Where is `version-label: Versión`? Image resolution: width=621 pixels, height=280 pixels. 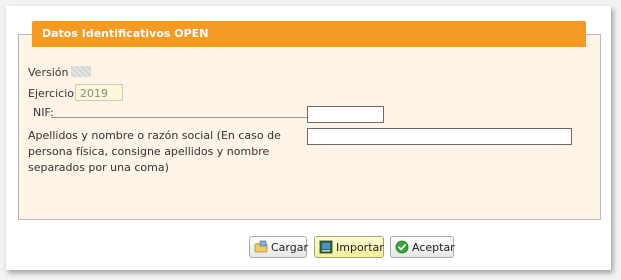
version-label: Versión is located at coordinates (60, 72).